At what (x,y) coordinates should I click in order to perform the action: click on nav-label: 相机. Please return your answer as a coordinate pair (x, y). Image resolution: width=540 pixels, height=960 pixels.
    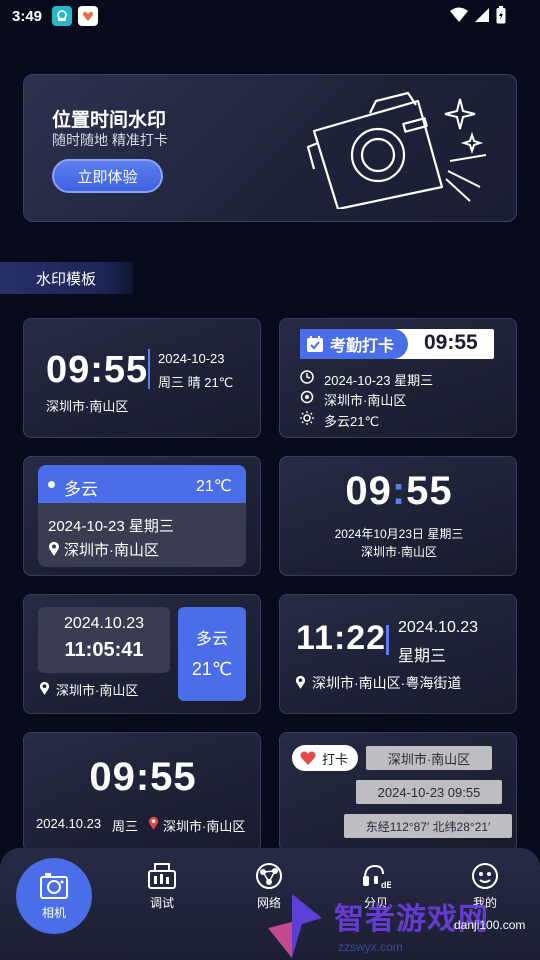
    Looking at the image, I should click on (53, 912).